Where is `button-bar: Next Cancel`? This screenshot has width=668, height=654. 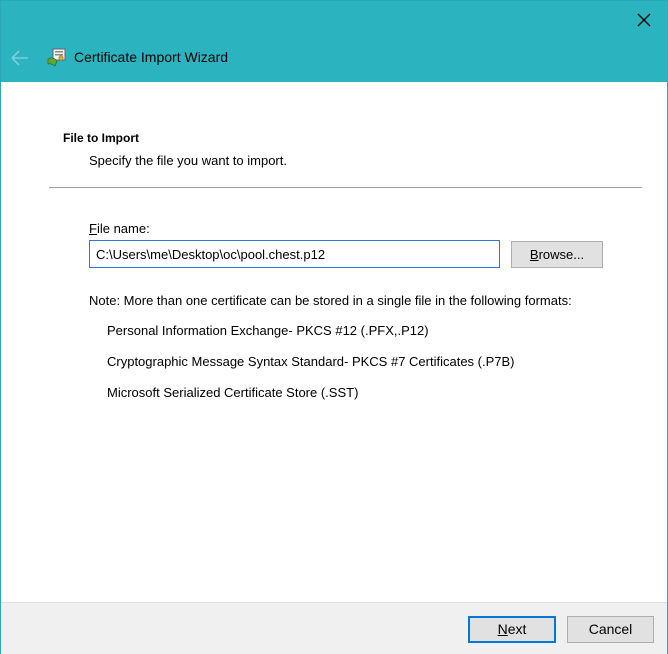 button-bar: Next Cancel is located at coordinates (334, 628).